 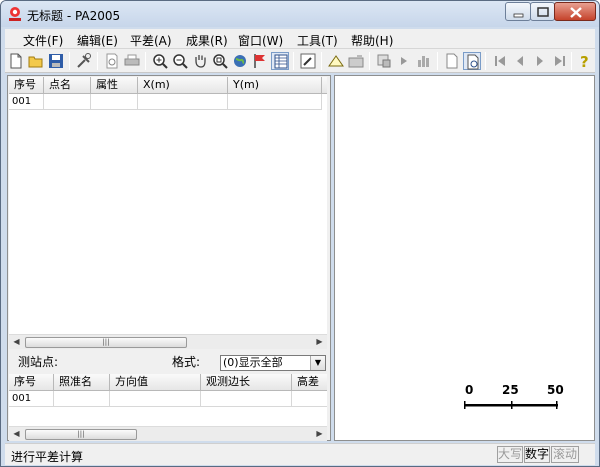 What do you see at coordinates (183, 85) in the screenshot?
I see `column-header: X(m)` at bounding box center [183, 85].